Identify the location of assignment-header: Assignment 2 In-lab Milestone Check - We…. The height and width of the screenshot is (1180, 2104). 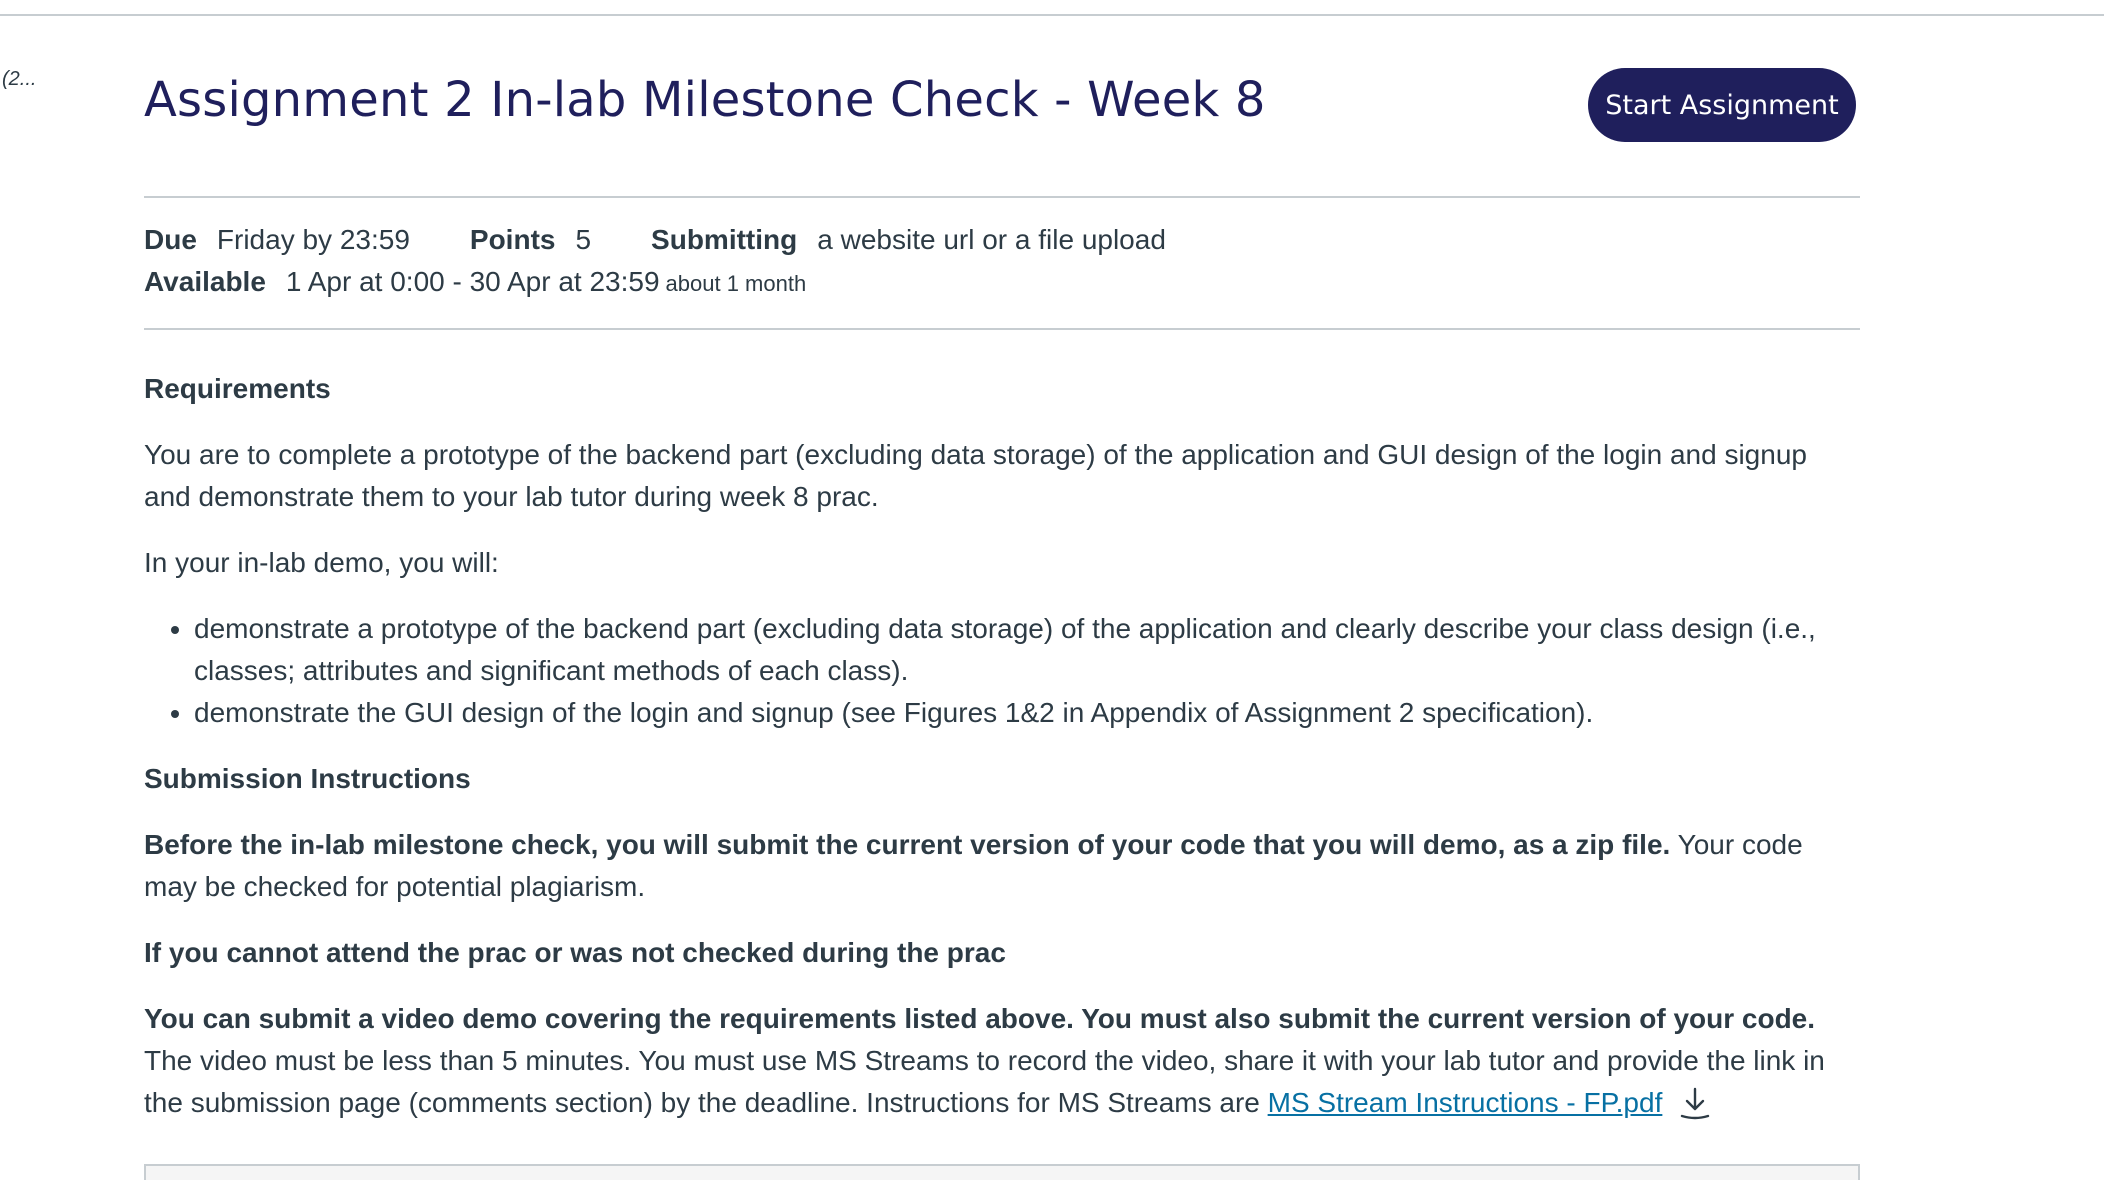
(1002, 108).